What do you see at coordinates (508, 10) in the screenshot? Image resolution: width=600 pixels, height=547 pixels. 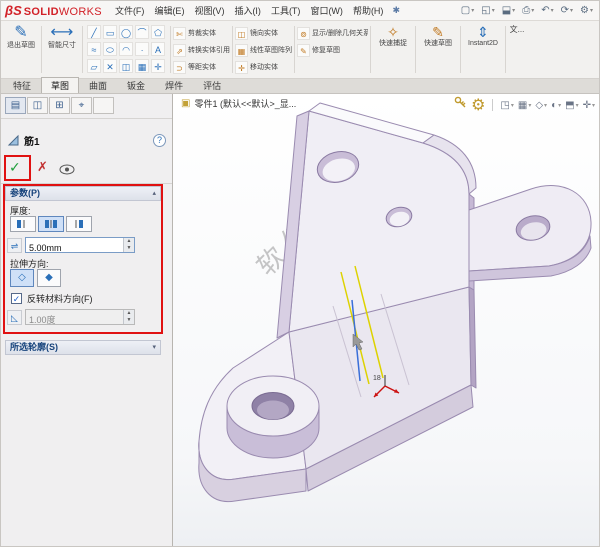 I see `save-icon: ⬓ ▾` at bounding box center [508, 10].